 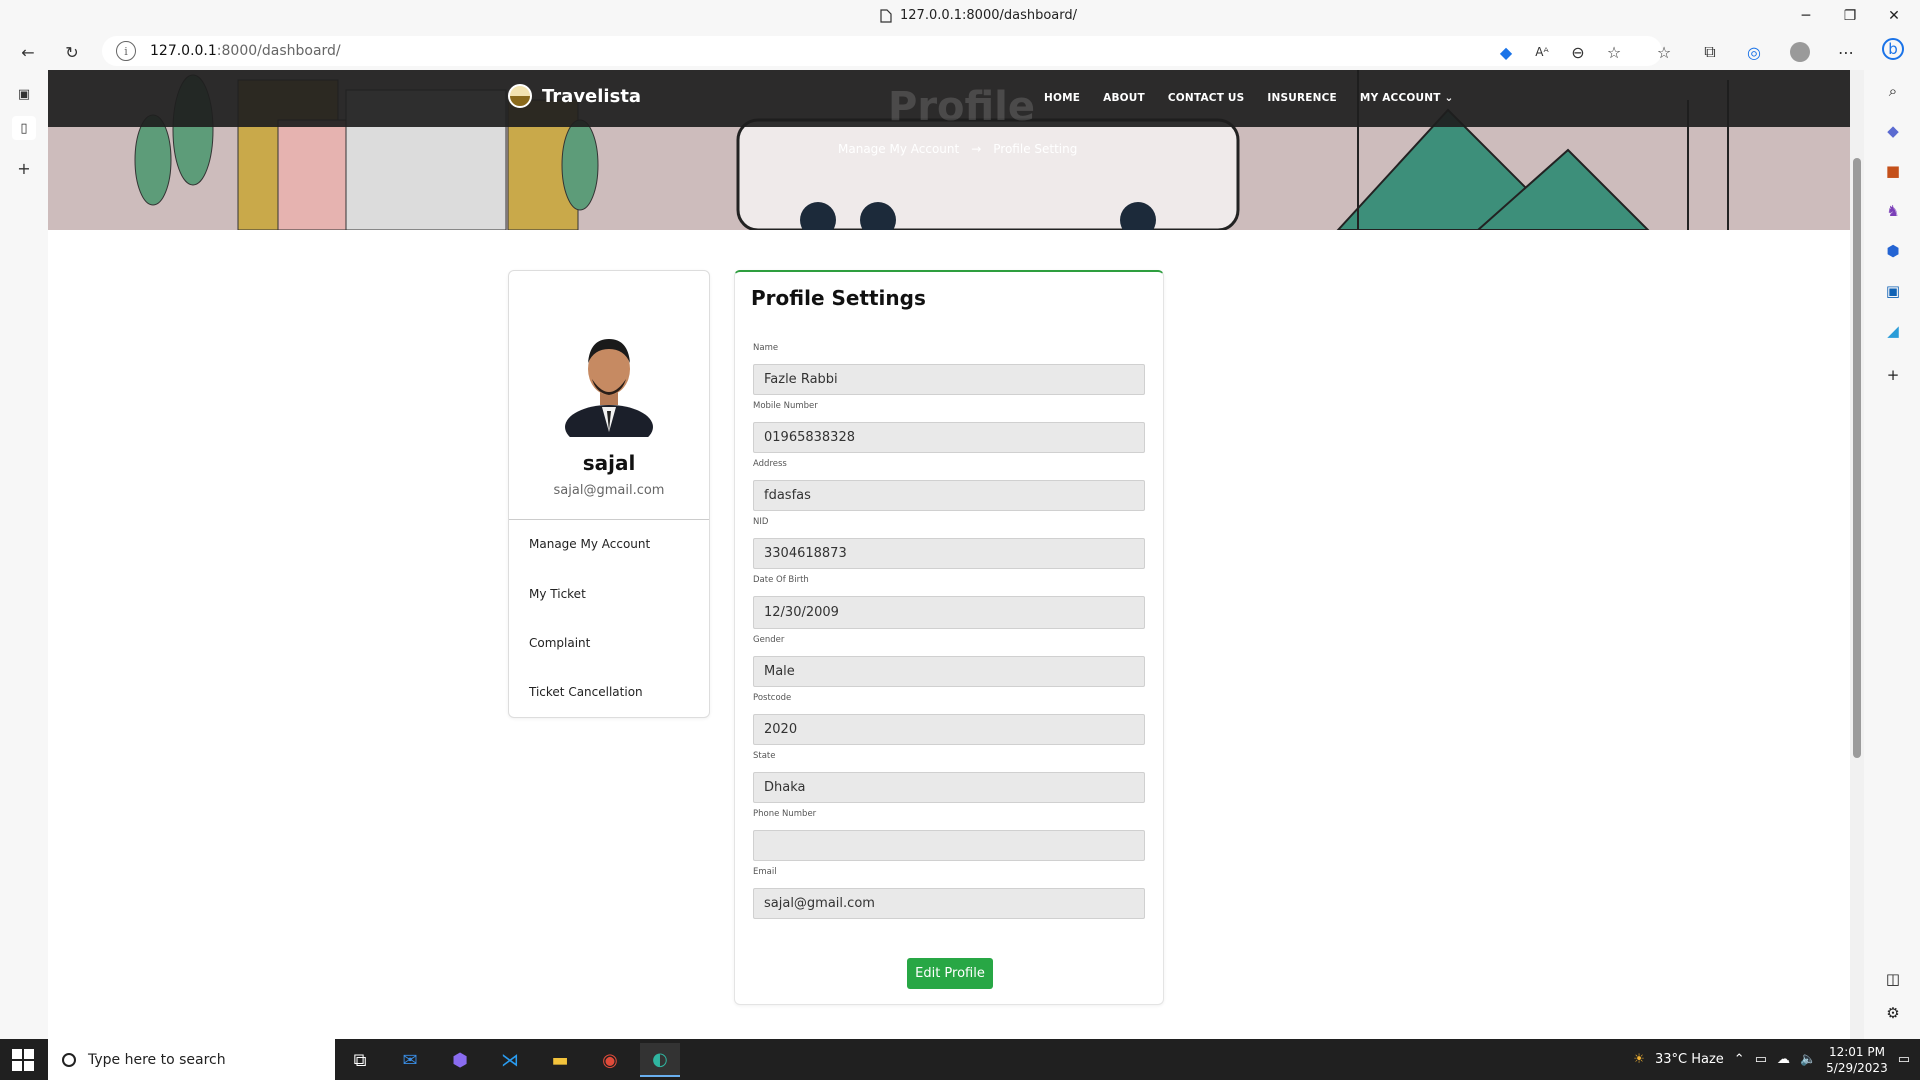 I want to click on brand-logo: Travelista, so click(x=574, y=96).